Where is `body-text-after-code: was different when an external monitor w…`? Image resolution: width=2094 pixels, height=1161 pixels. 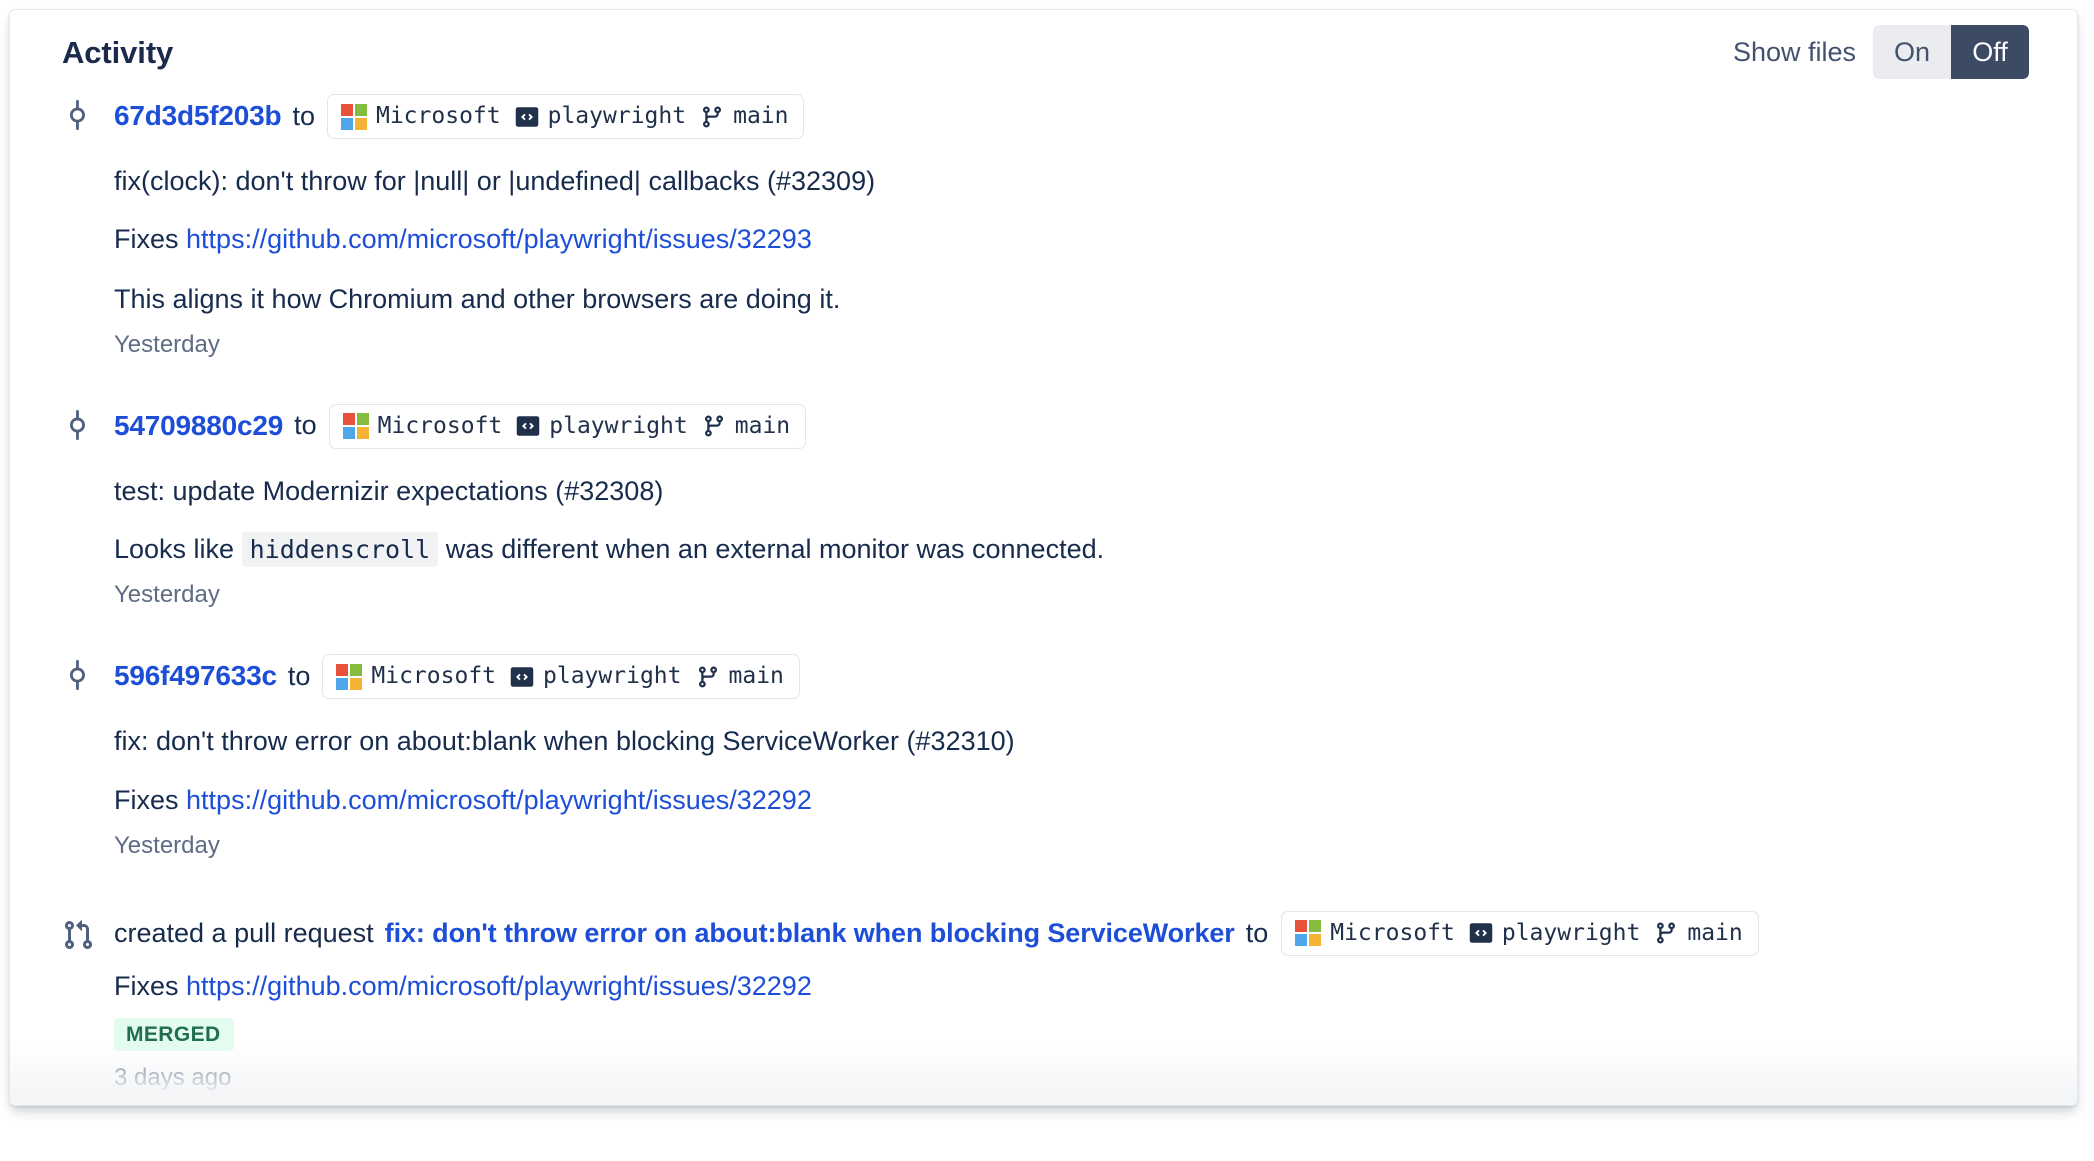
body-text-after-code: was different when an external monitor w… is located at coordinates (775, 549).